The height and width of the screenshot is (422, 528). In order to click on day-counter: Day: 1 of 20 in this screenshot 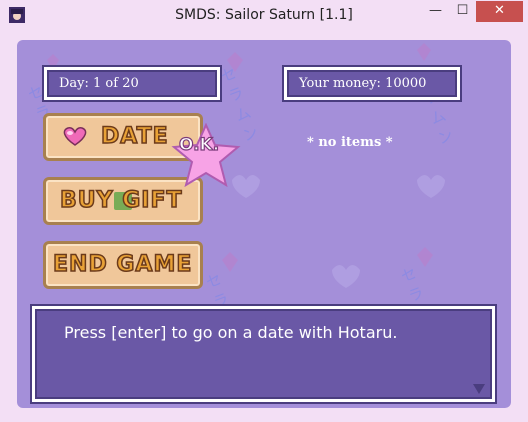, I will do `click(99, 83)`.